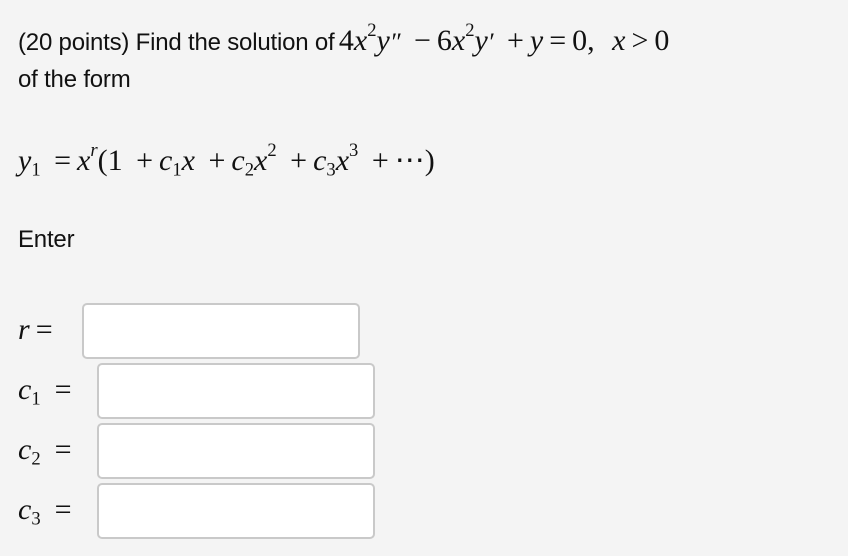 The image size is (848, 556). What do you see at coordinates (74, 79) in the screenshot?
I see `question-line-2: of the form` at bounding box center [74, 79].